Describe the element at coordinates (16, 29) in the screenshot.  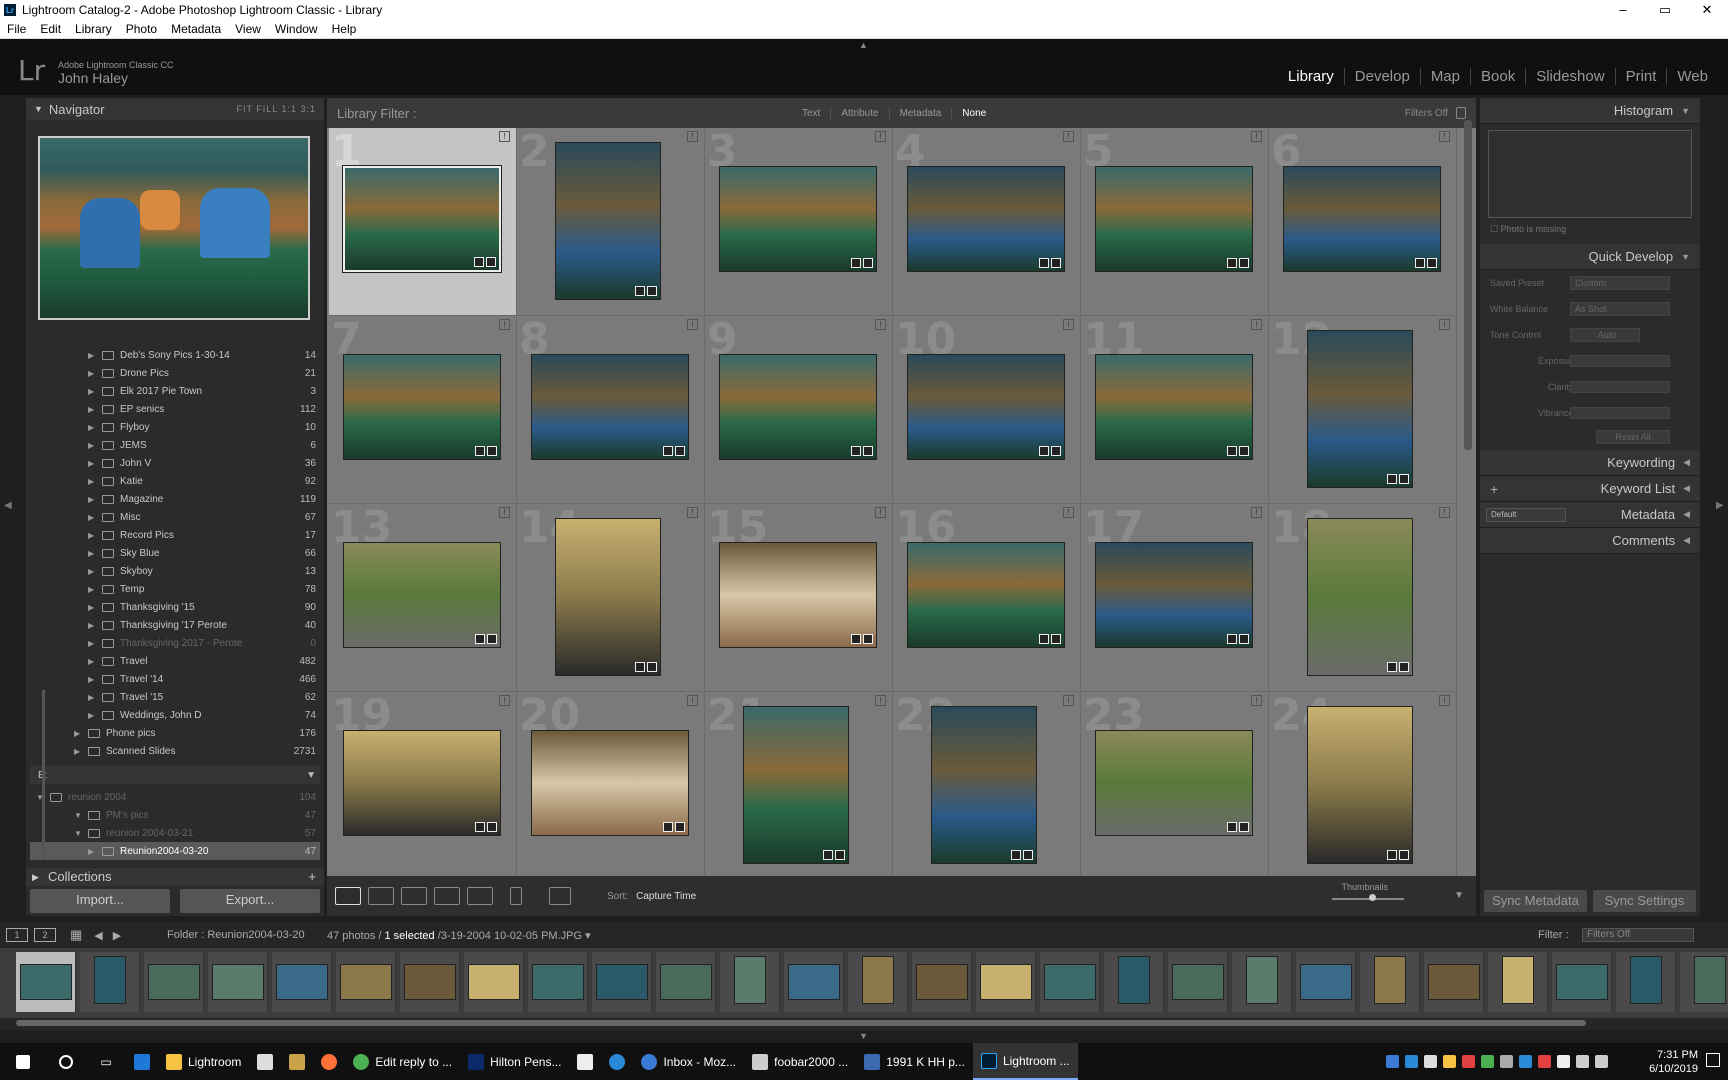
I see `menu-file: File` at that location.